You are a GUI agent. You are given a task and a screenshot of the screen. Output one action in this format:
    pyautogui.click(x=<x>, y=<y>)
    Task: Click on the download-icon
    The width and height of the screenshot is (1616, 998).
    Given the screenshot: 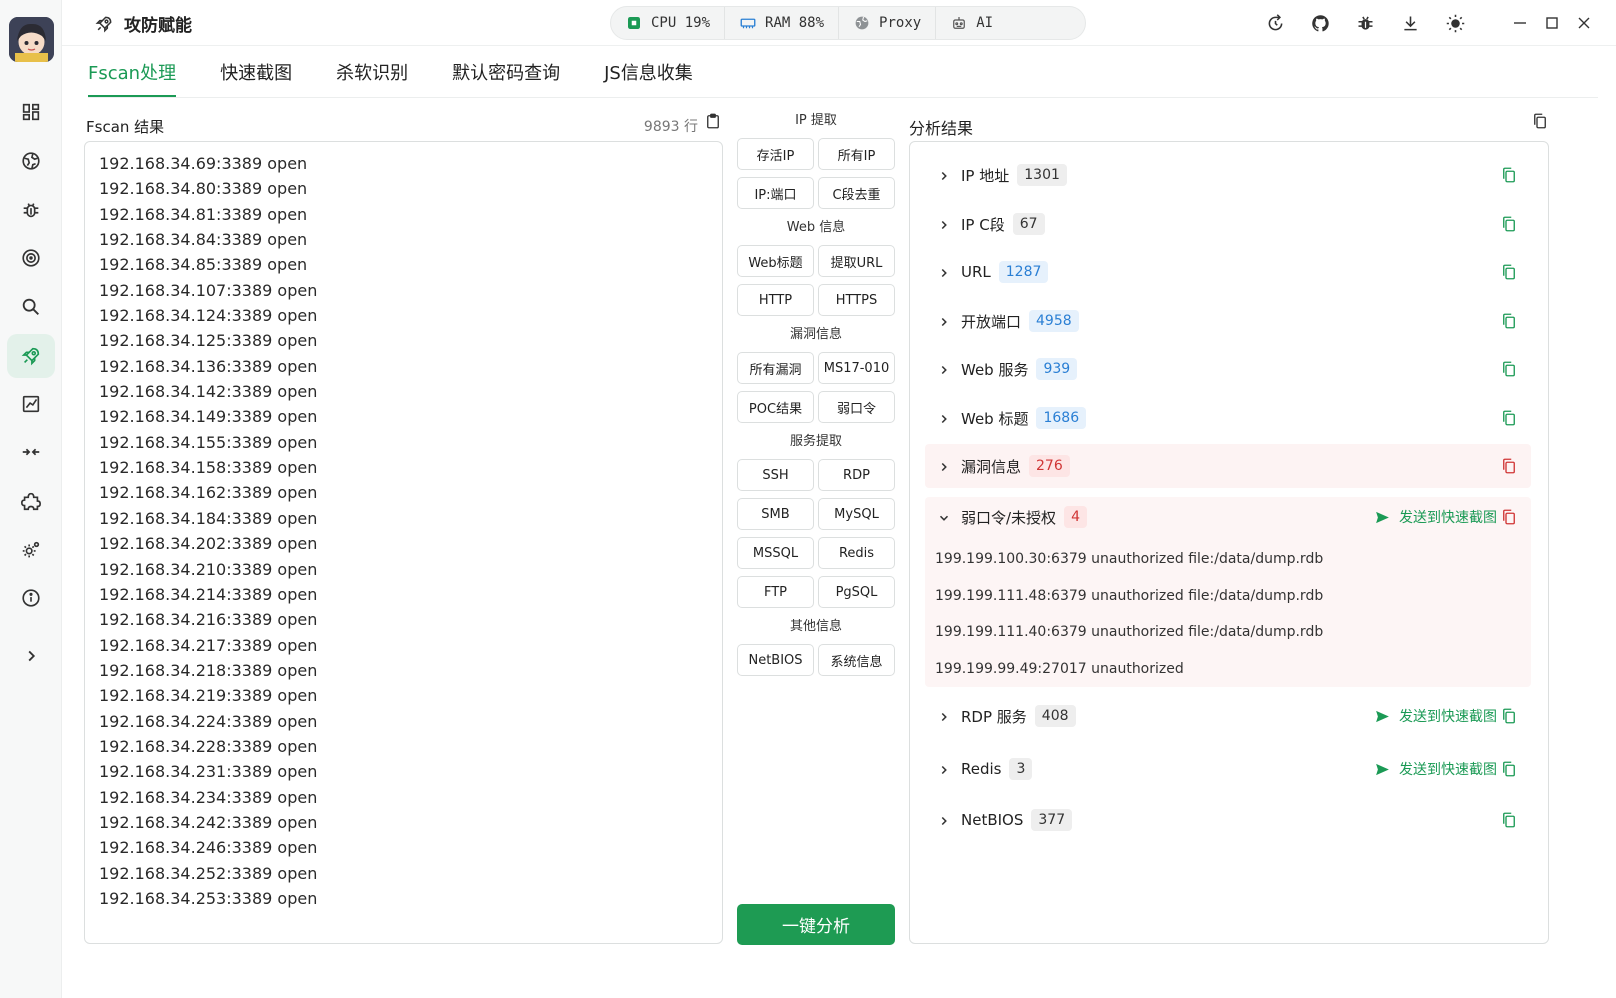 What is the action you would take?
    pyautogui.click(x=1410, y=23)
    